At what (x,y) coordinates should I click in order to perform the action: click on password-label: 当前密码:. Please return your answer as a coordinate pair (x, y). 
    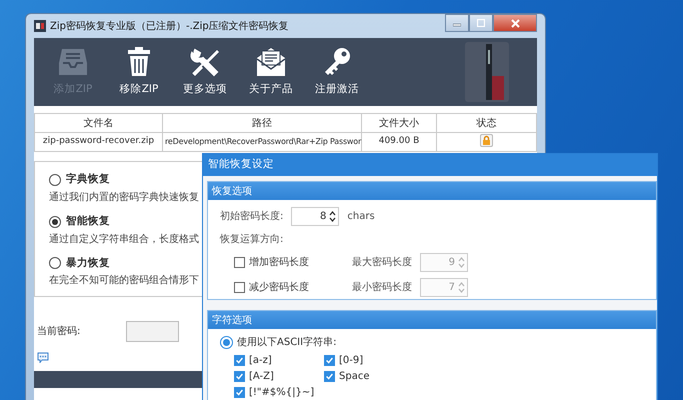
    Looking at the image, I should click on (59, 331).